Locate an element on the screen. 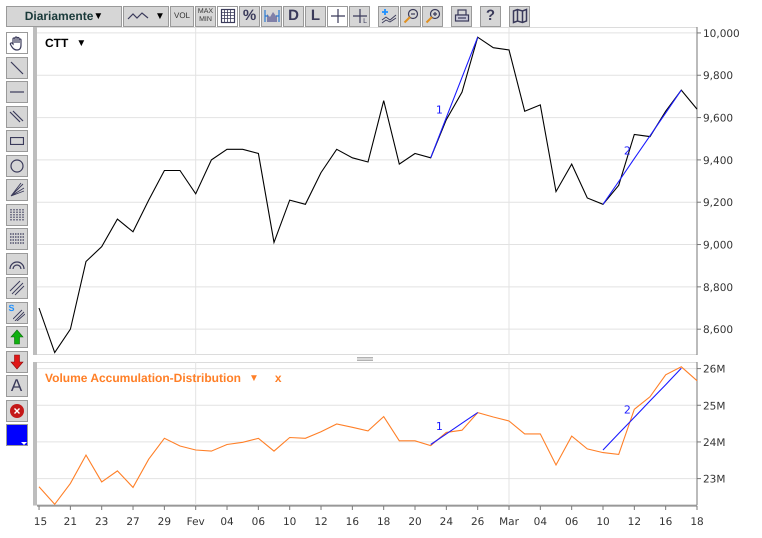 The height and width of the screenshot is (538, 762). hand-tool is located at coordinates (17, 43).